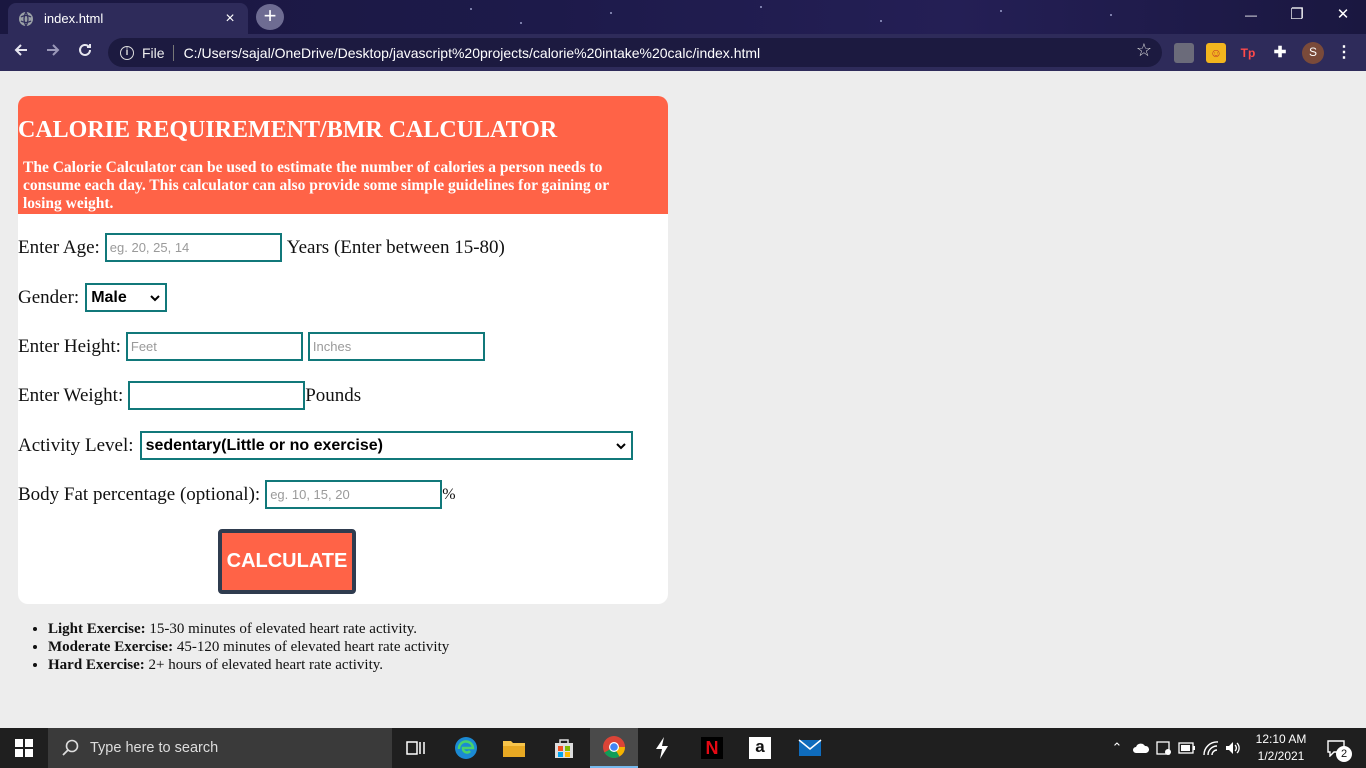 This screenshot has height=768, width=1366. I want to click on battery-icon, so click(1187, 748).